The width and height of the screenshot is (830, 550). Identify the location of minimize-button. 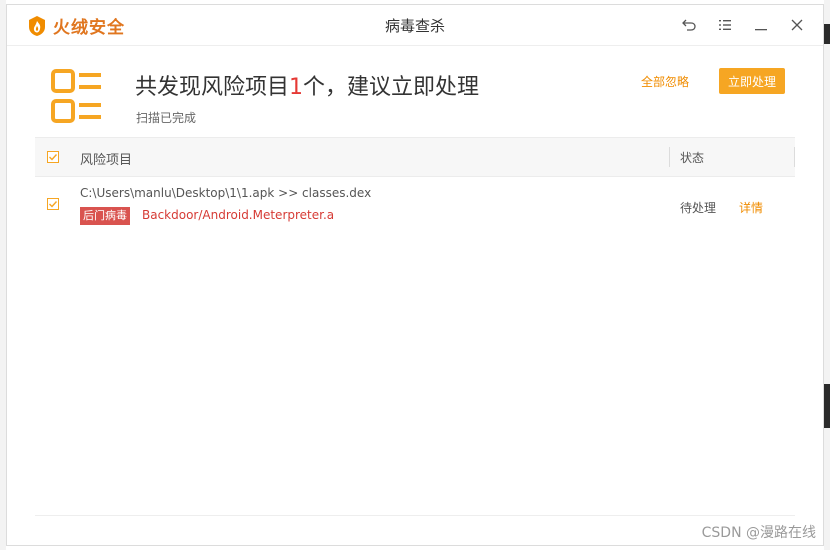
(761, 25).